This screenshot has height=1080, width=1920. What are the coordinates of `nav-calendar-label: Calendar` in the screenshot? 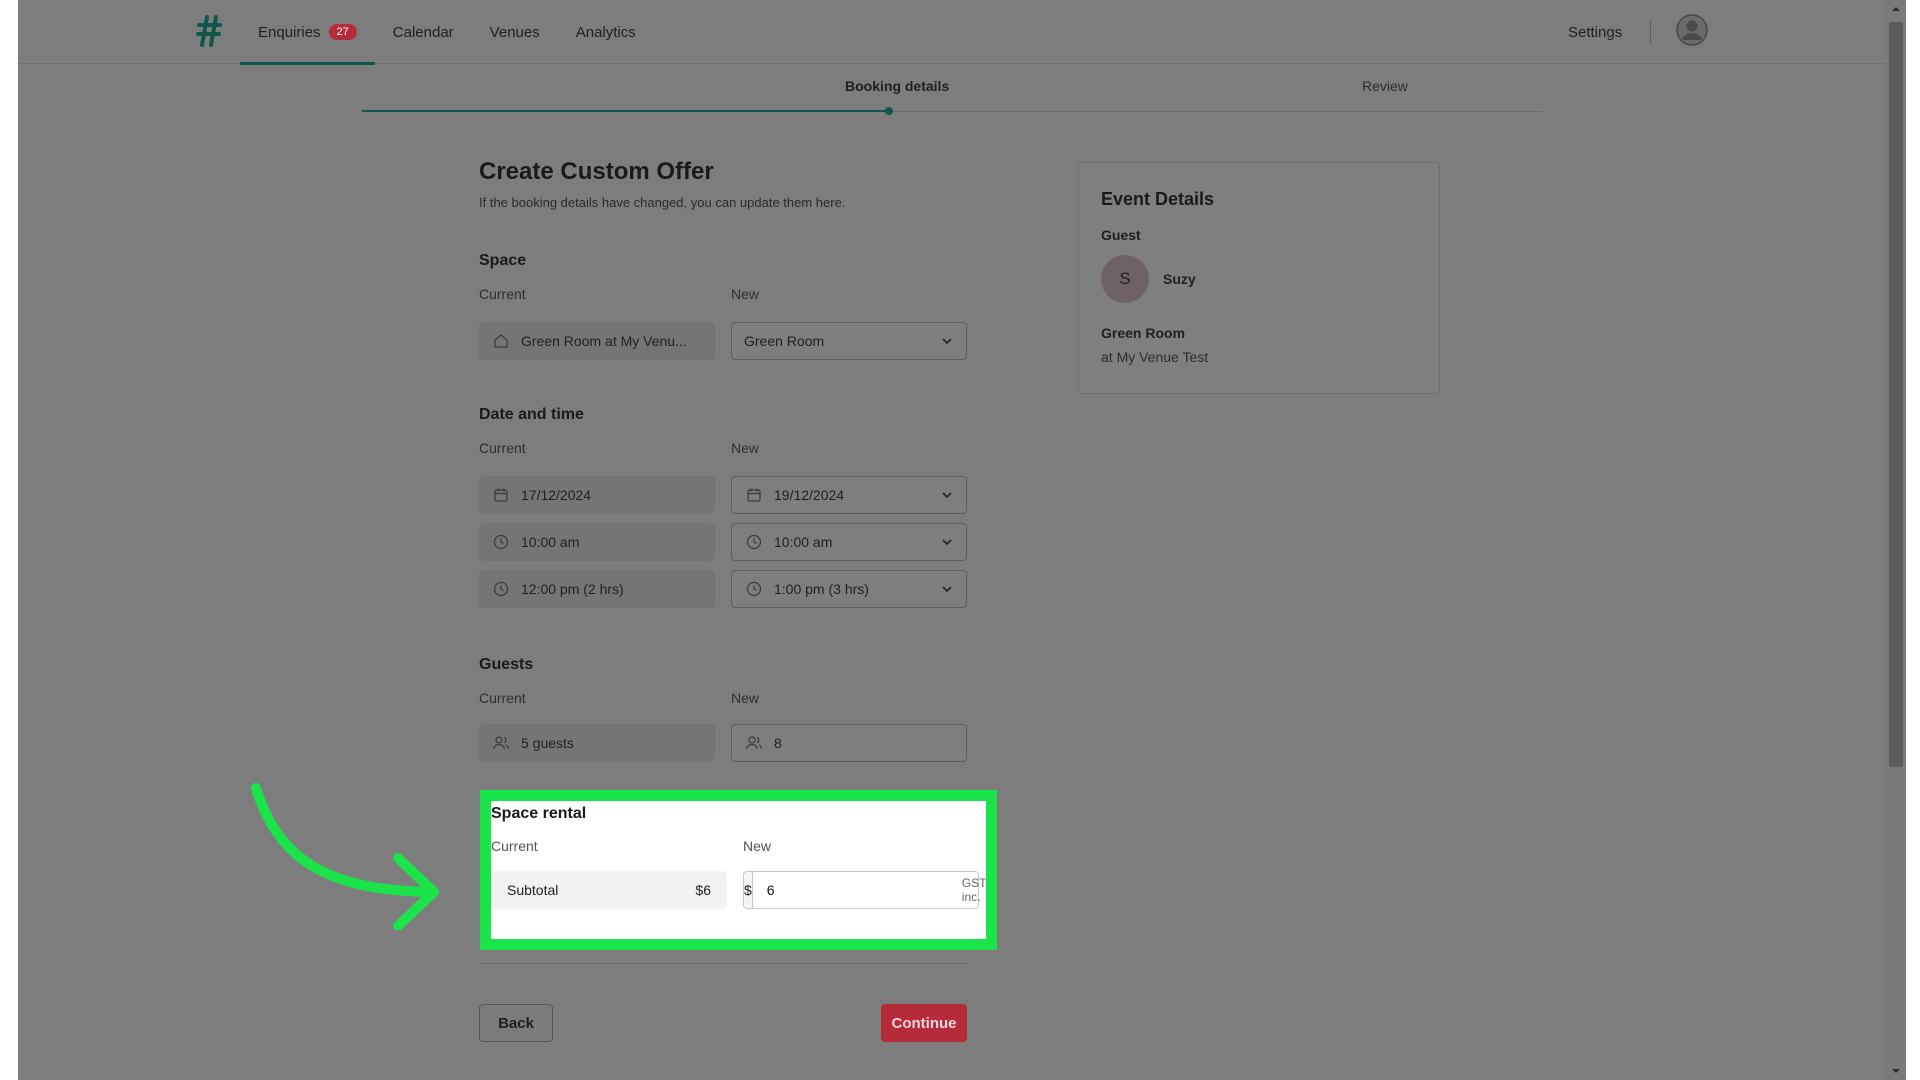 It's located at (423, 32).